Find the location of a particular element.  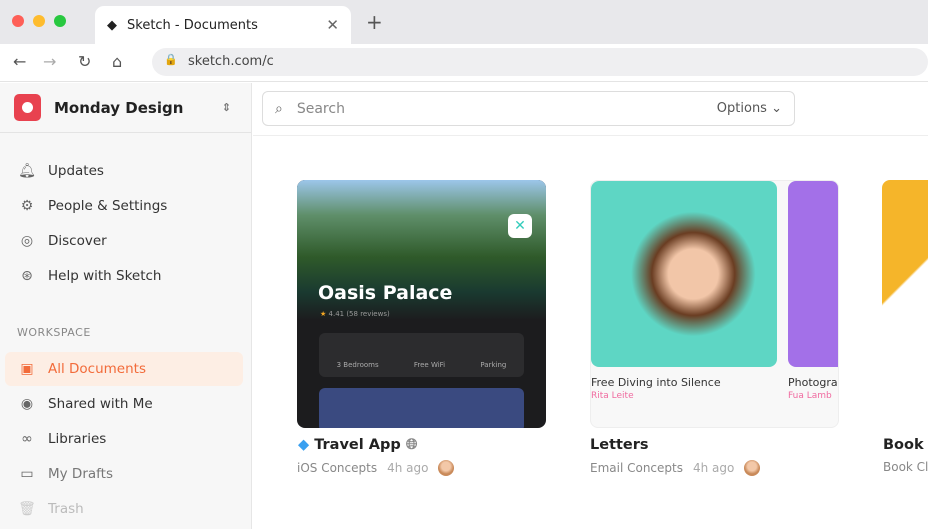

project: iOS Concepts is located at coordinates (337, 468).